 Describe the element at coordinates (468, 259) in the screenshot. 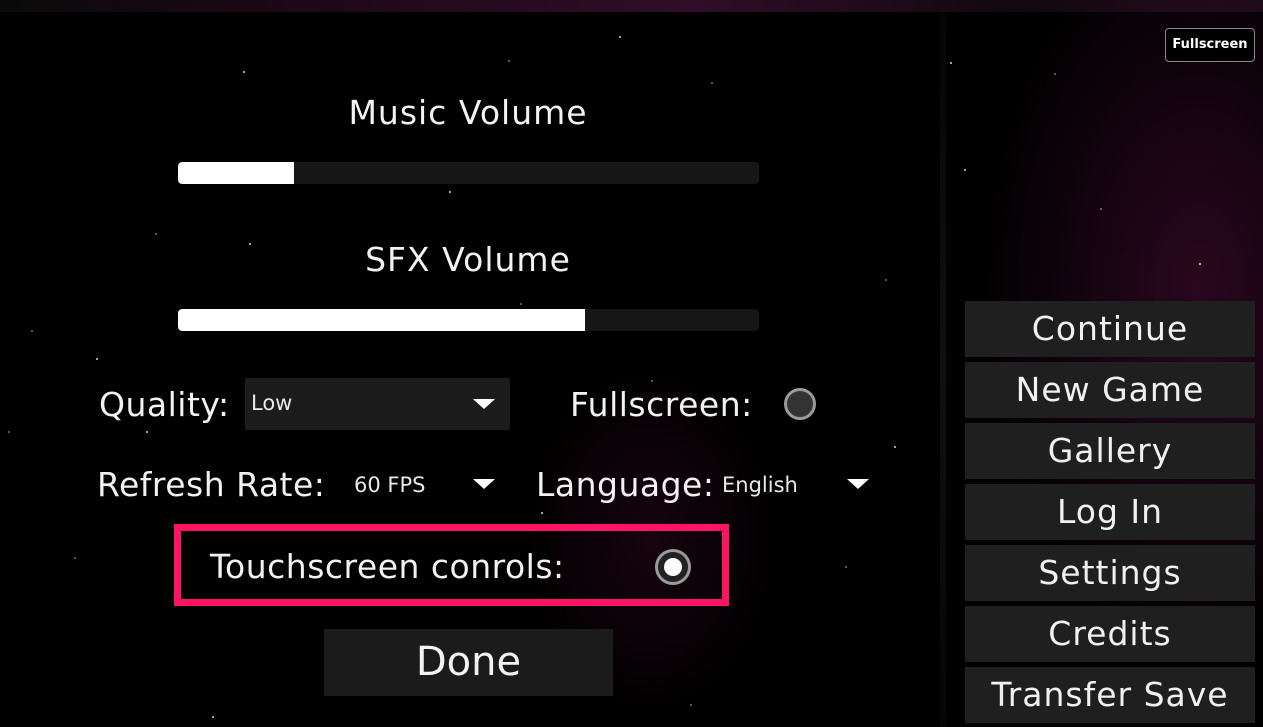

I see `sfx-volume-label: SFX Volume` at that location.